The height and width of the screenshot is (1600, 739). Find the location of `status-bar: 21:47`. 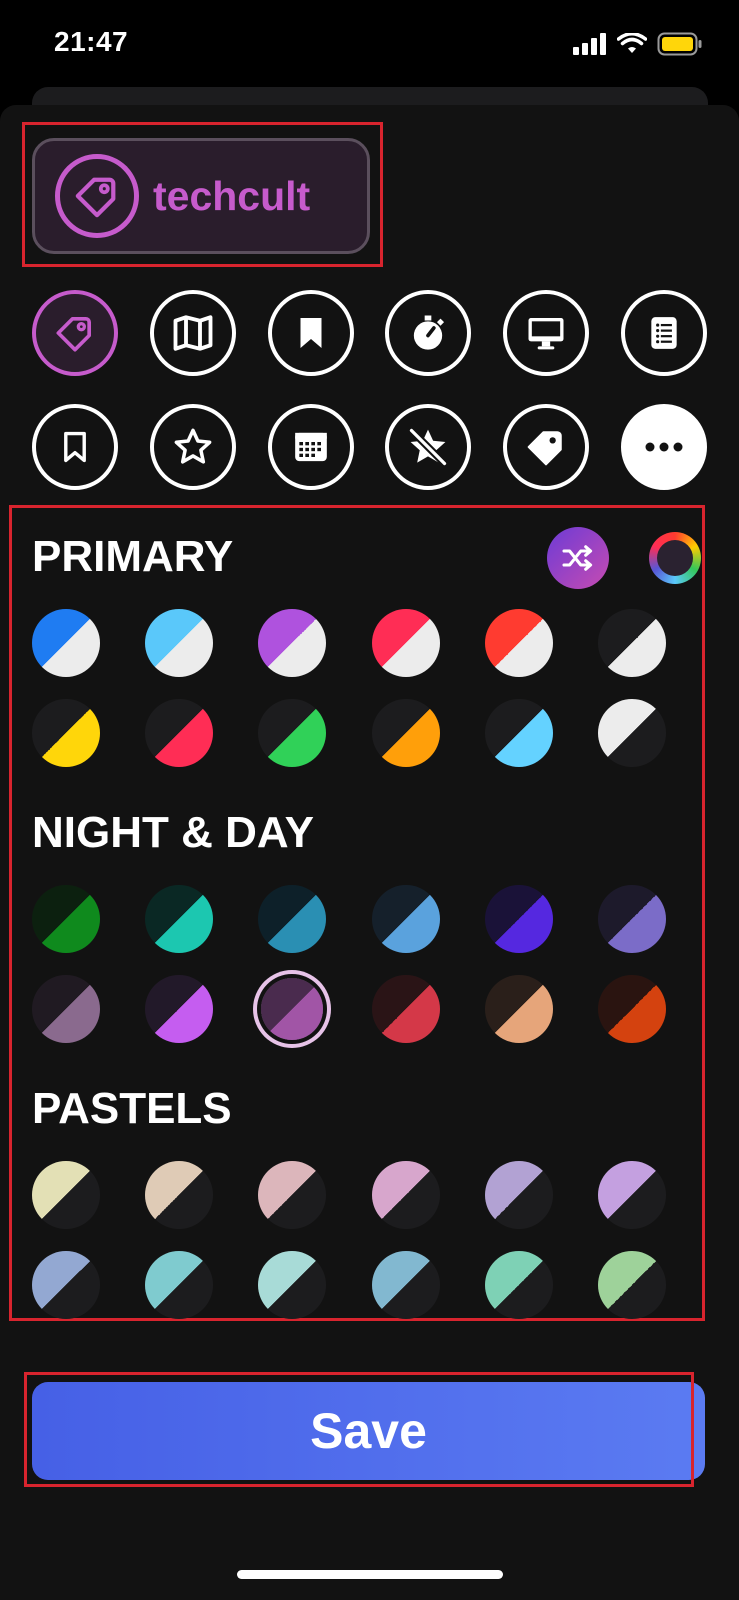

status-bar: 21:47 is located at coordinates (369, 45).